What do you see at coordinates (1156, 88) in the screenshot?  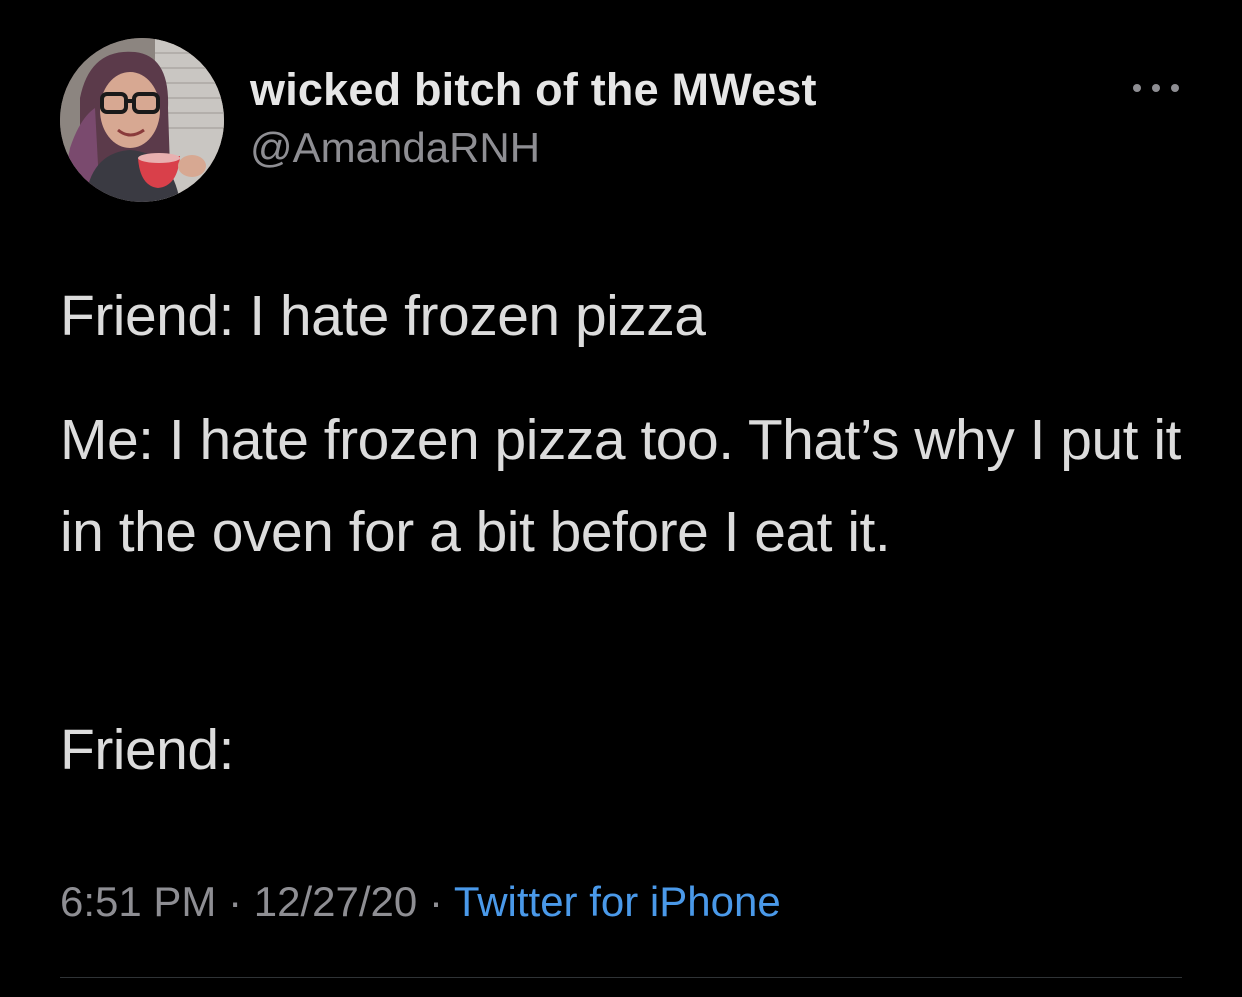 I see `more-horizontal-icon` at bounding box center [1156, 88].